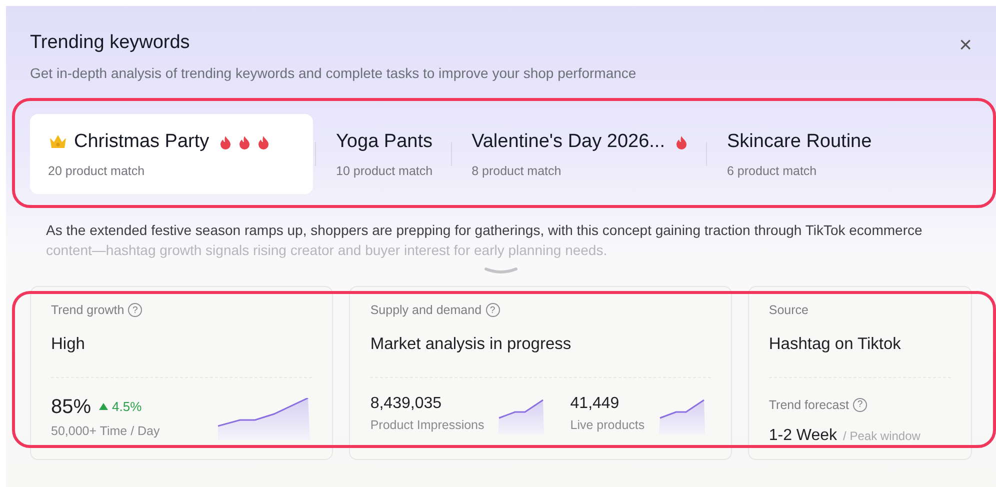  What do you see at coordinates (965, 45) in the screenshot?
I see `close-button: ×` at bounding box center [965, 45].